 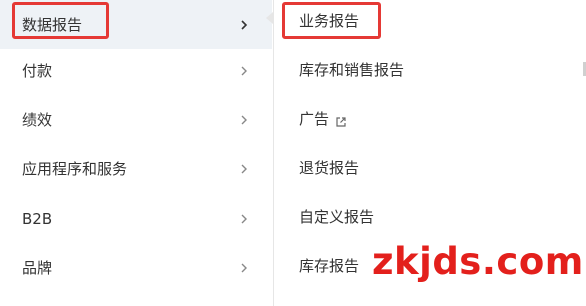 I want to click on menu-item-label: 品牌, so click(x=37, y=268).